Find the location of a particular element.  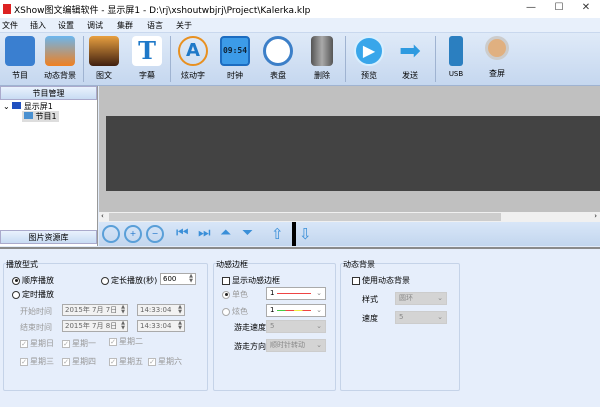

image-text-button: 图文 is located at coordinates (104, 60).